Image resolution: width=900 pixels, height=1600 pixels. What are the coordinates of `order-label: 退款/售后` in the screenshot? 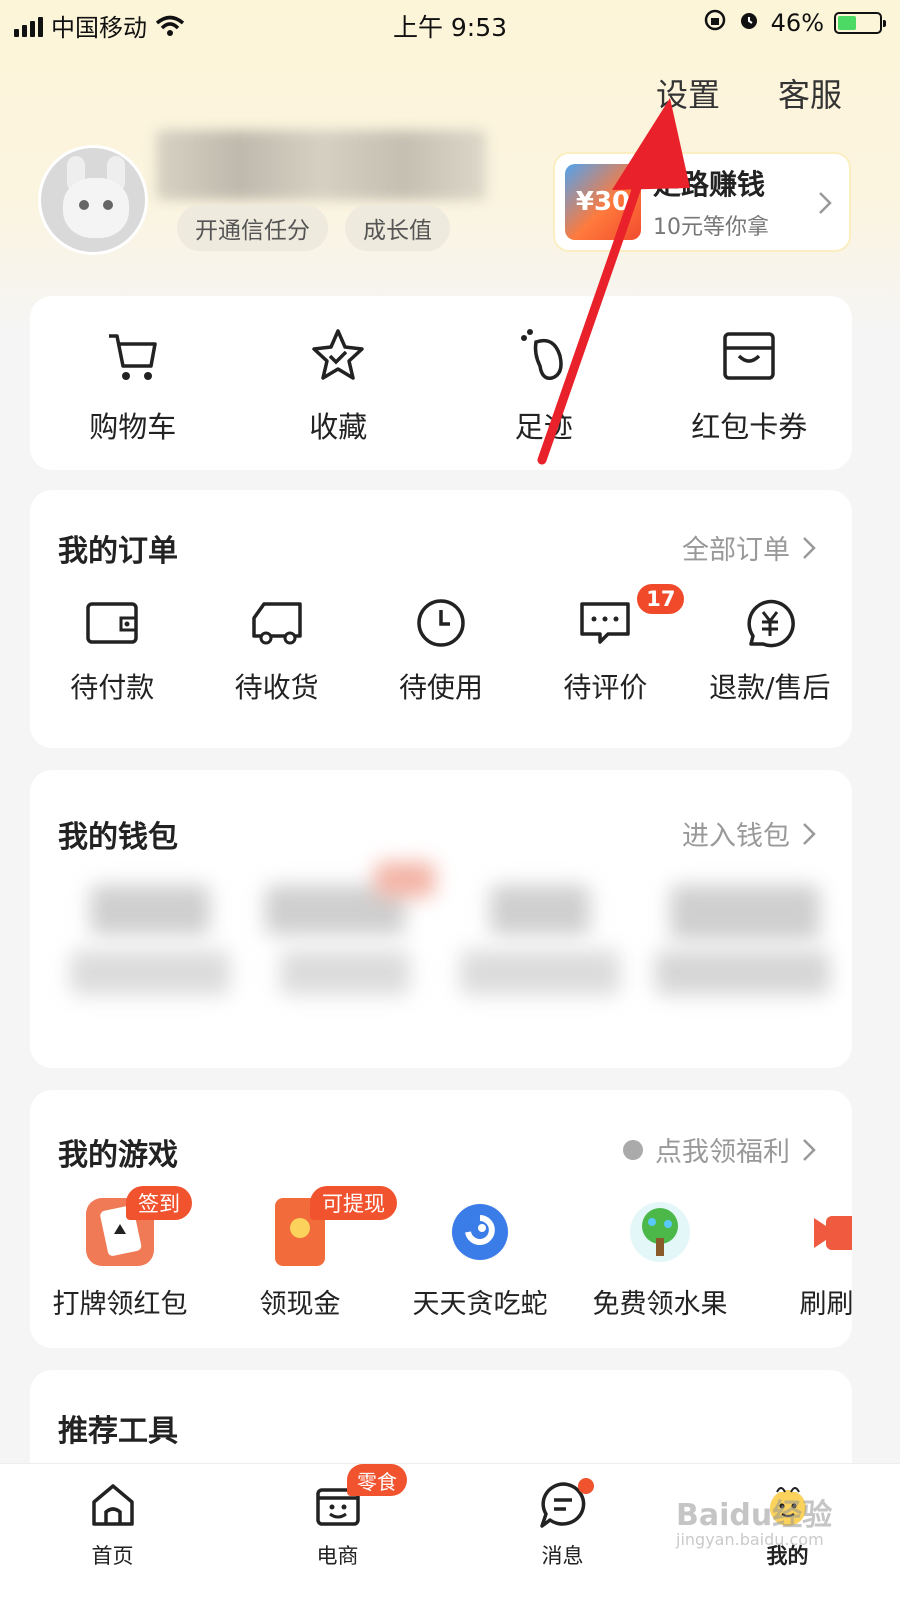 It's located at (770, 687).